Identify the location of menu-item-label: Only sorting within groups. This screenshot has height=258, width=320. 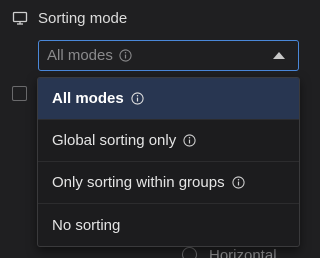
(138, 182).